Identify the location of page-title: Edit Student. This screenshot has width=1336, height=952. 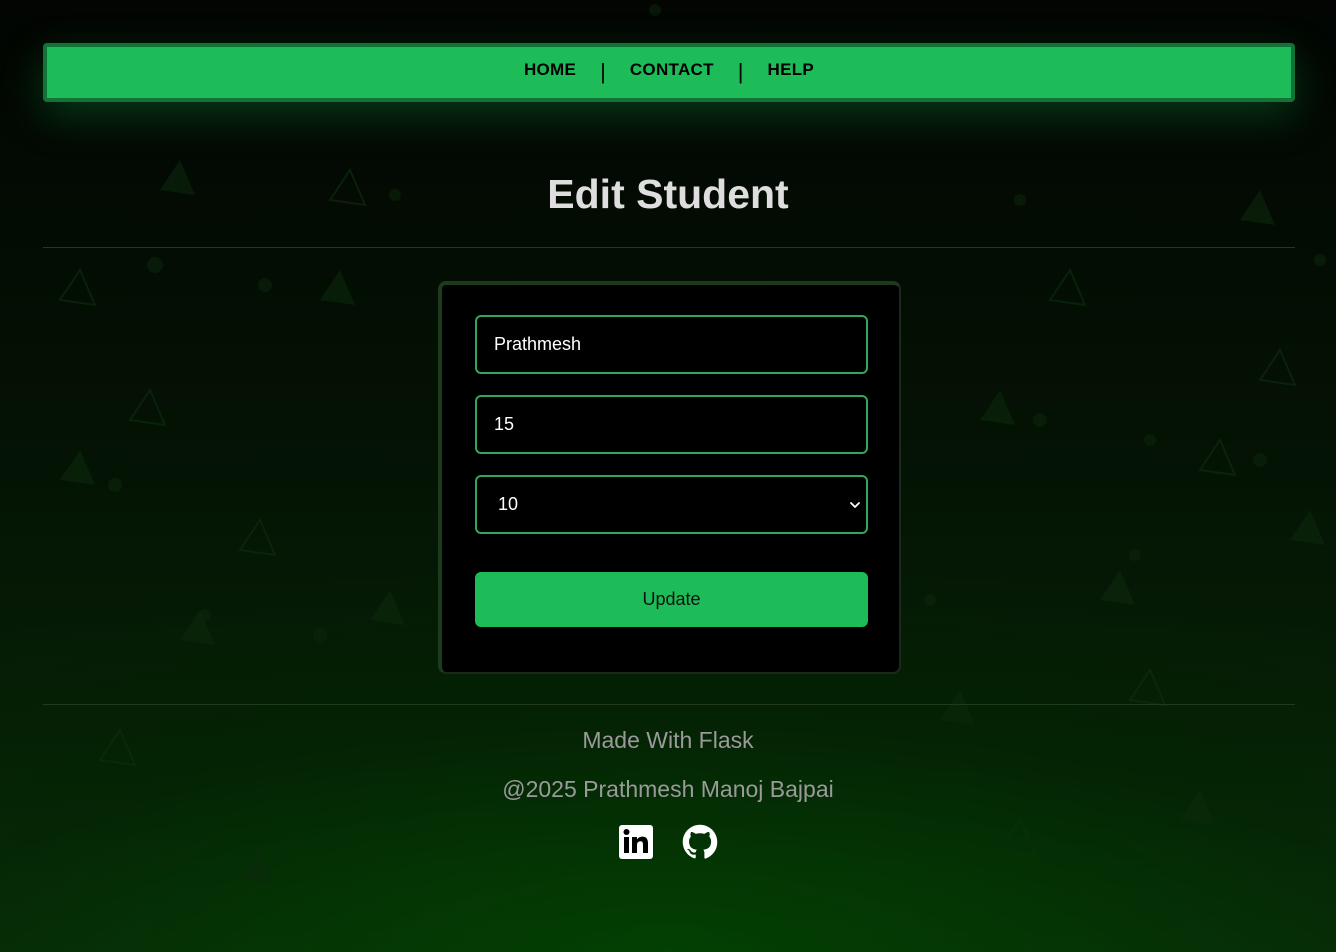
(668, 194).